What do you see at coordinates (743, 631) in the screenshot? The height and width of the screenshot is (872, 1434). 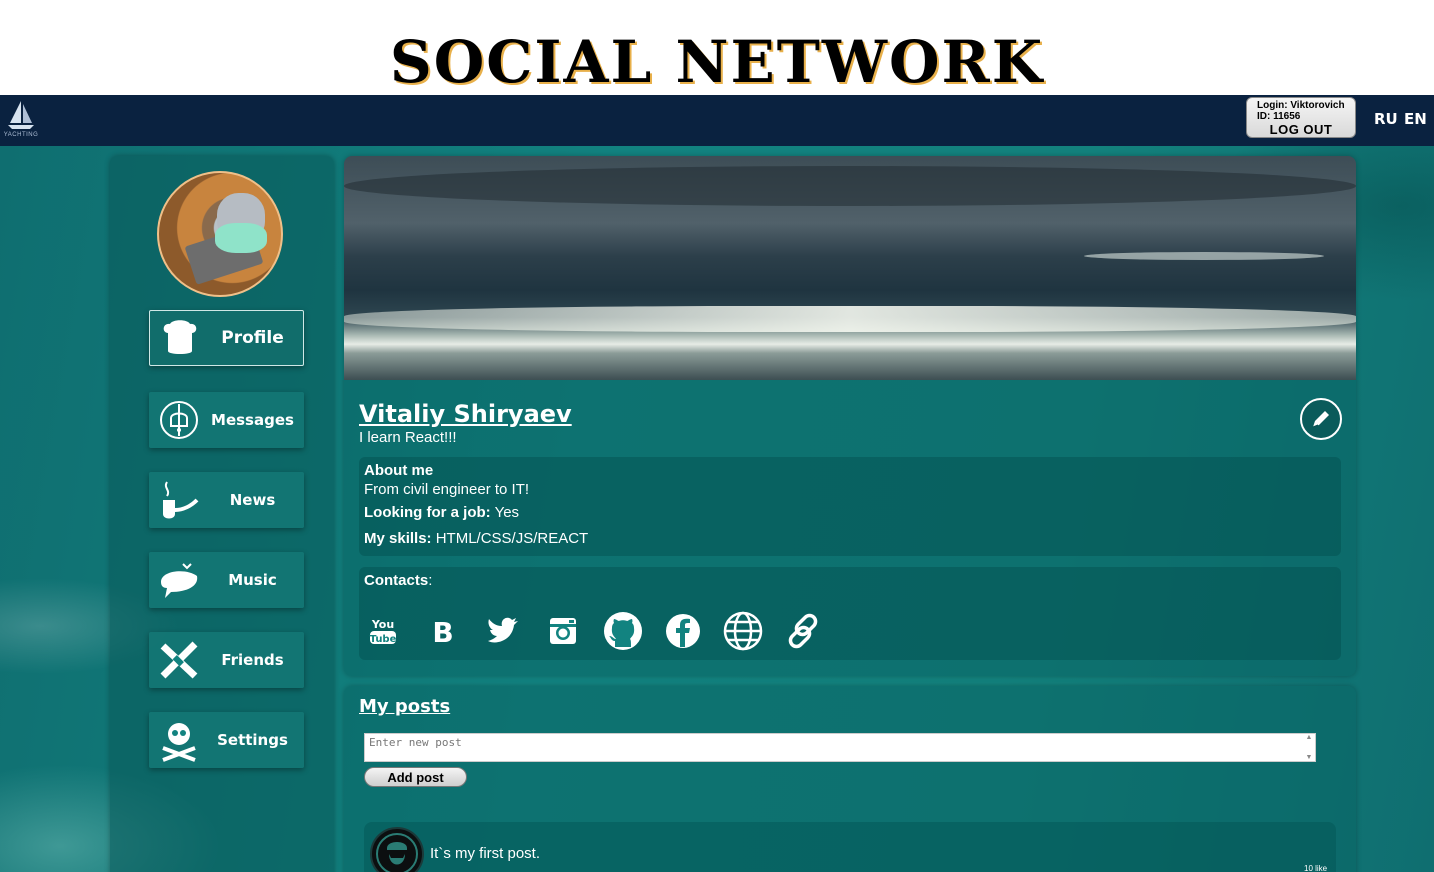 I see `website-globe-icon` at bounding box center [743, 631].